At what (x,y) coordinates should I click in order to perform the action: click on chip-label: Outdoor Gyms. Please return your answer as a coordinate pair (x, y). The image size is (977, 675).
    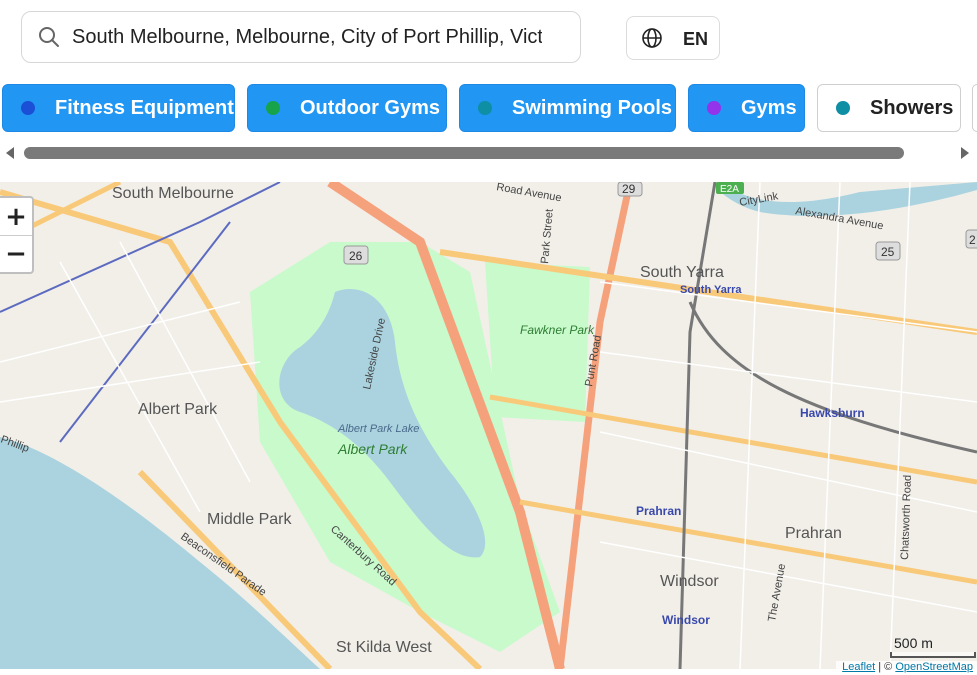
    Looking at the image, I should click on (370, 107).